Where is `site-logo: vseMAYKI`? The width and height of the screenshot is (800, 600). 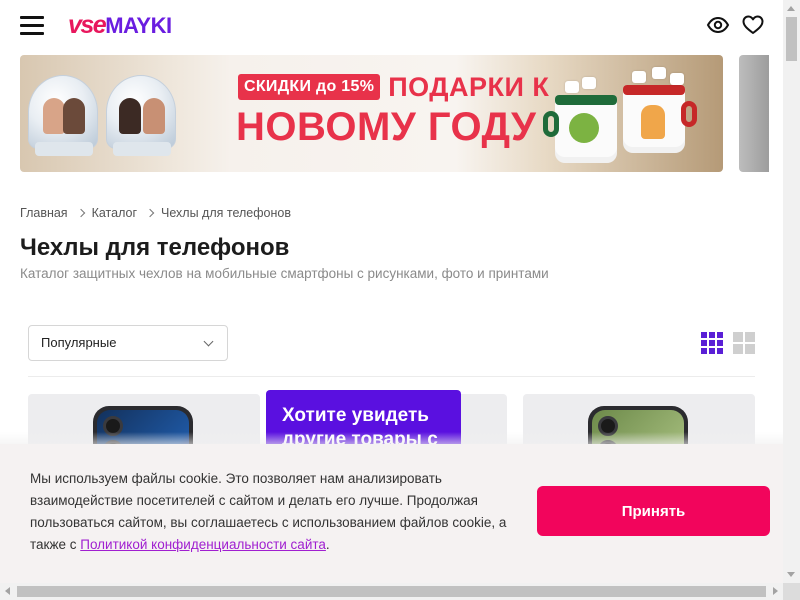
site-logo: vseMAYKI is located at coordinates (120, 25).